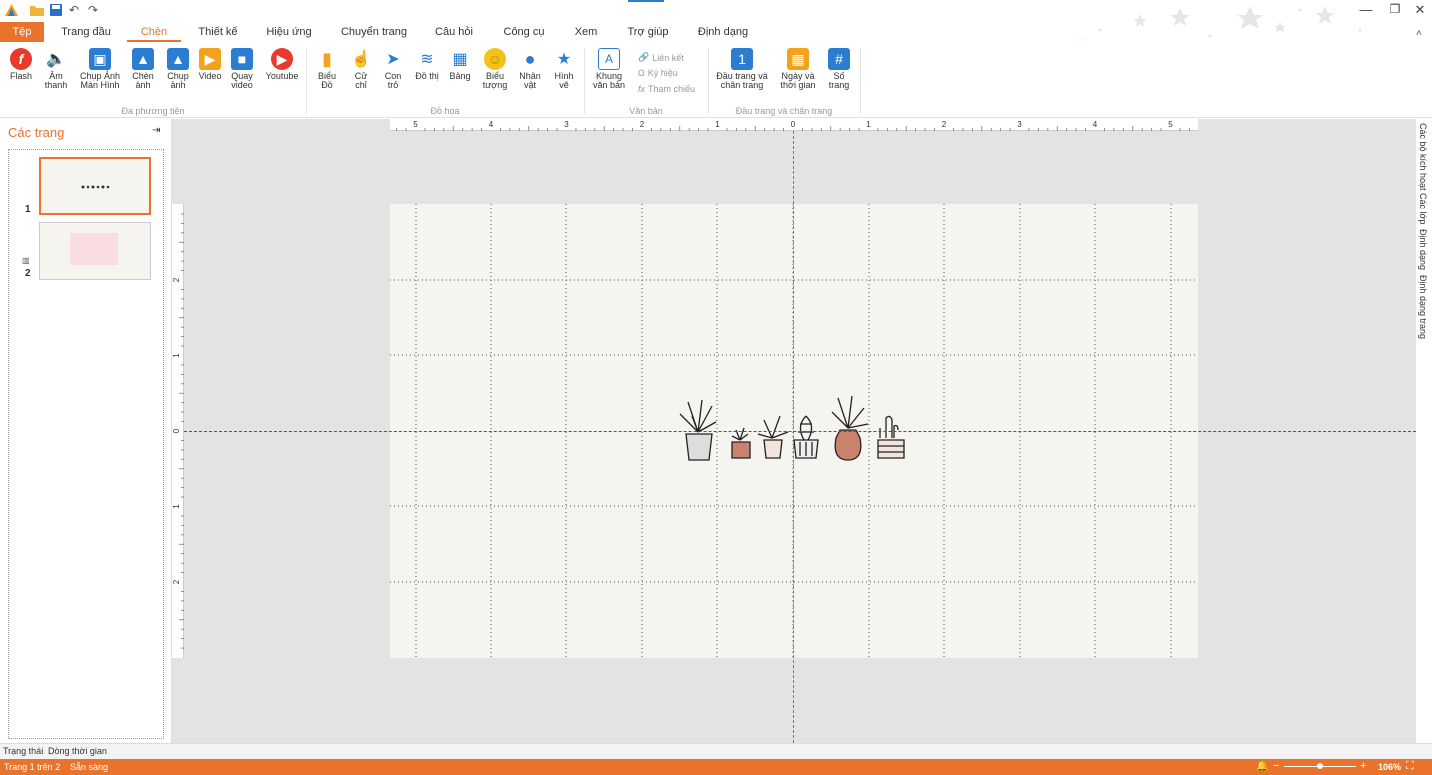 The image size is (1432, 775). Describe the element at coordinates (644, 57) in the screenshot. I see `link-icon: 🔗` at that location.